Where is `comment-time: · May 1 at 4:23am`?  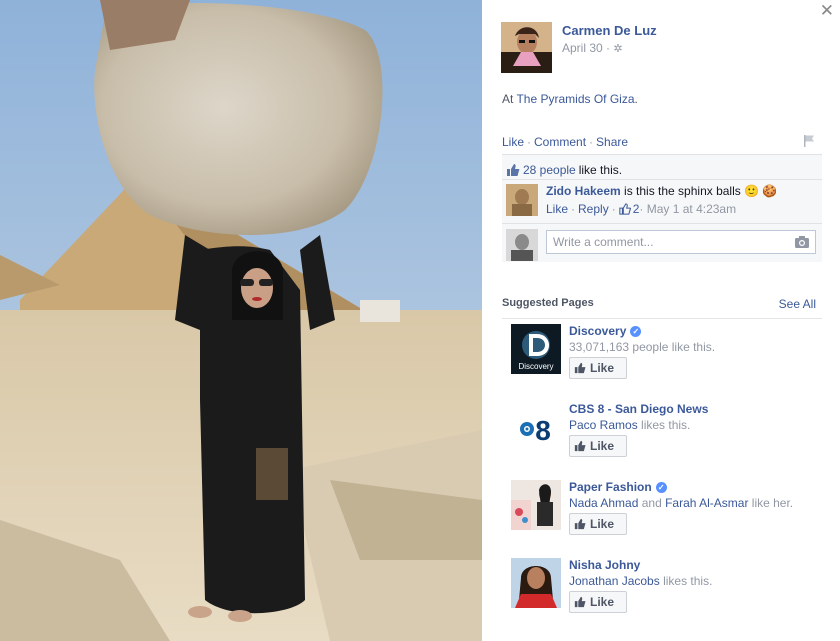
comment-time: · May 1 at 4:23am is located at coordinates (687, 209).